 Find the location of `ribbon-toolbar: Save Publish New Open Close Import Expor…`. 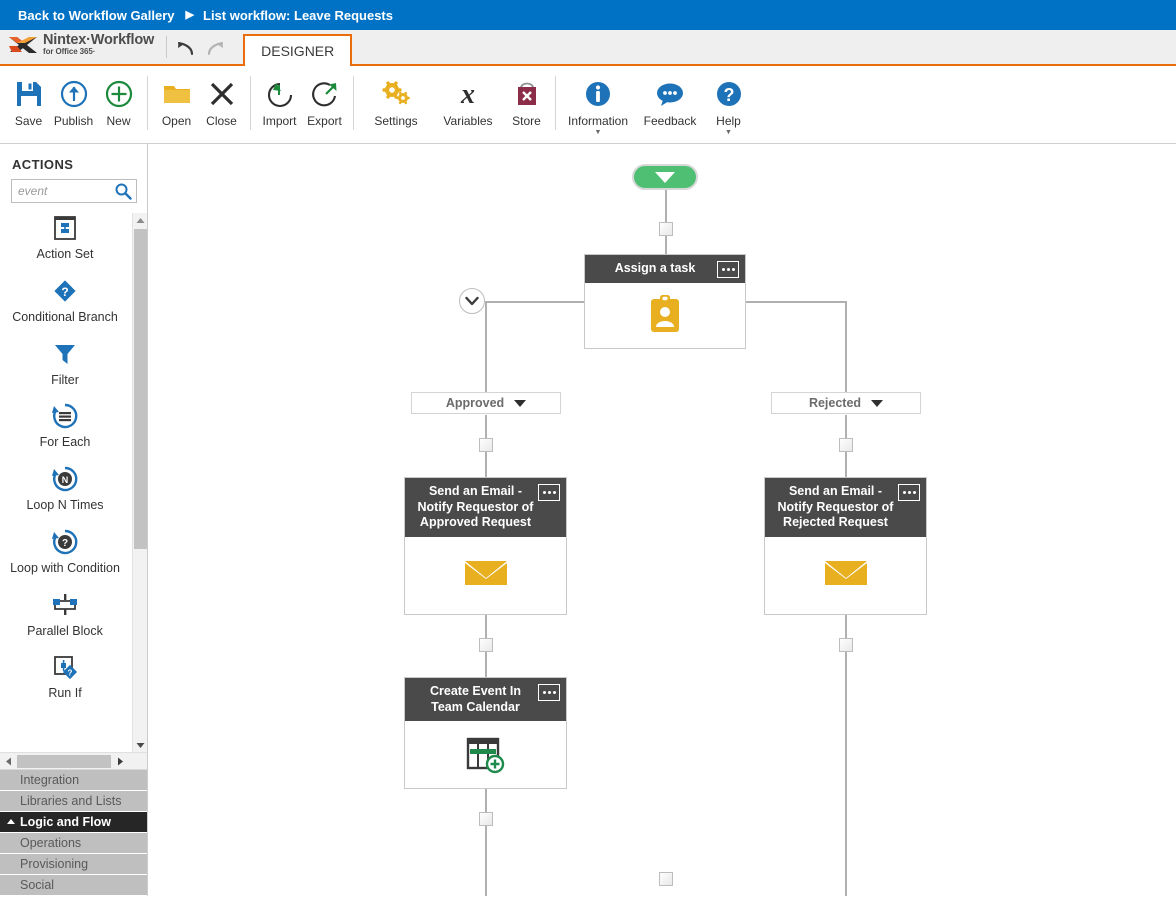

ribbon-toolbar: Save Publish New Open Close Import Expor… is located at coordinates (588, 105).